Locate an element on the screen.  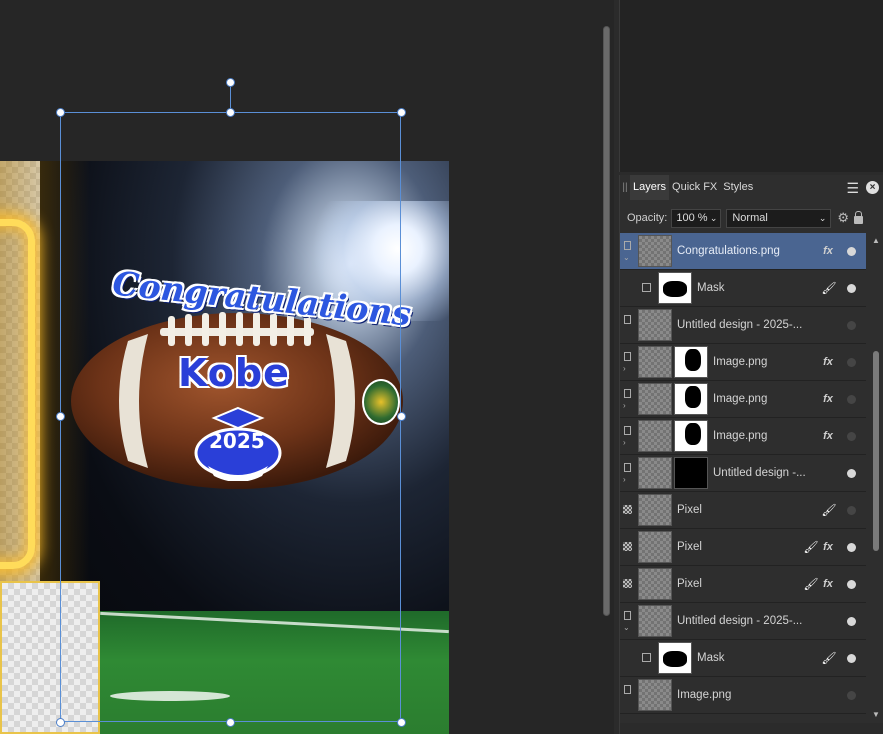
opacity-field: 100 % ⌄ is located at coordinates (696, 218).